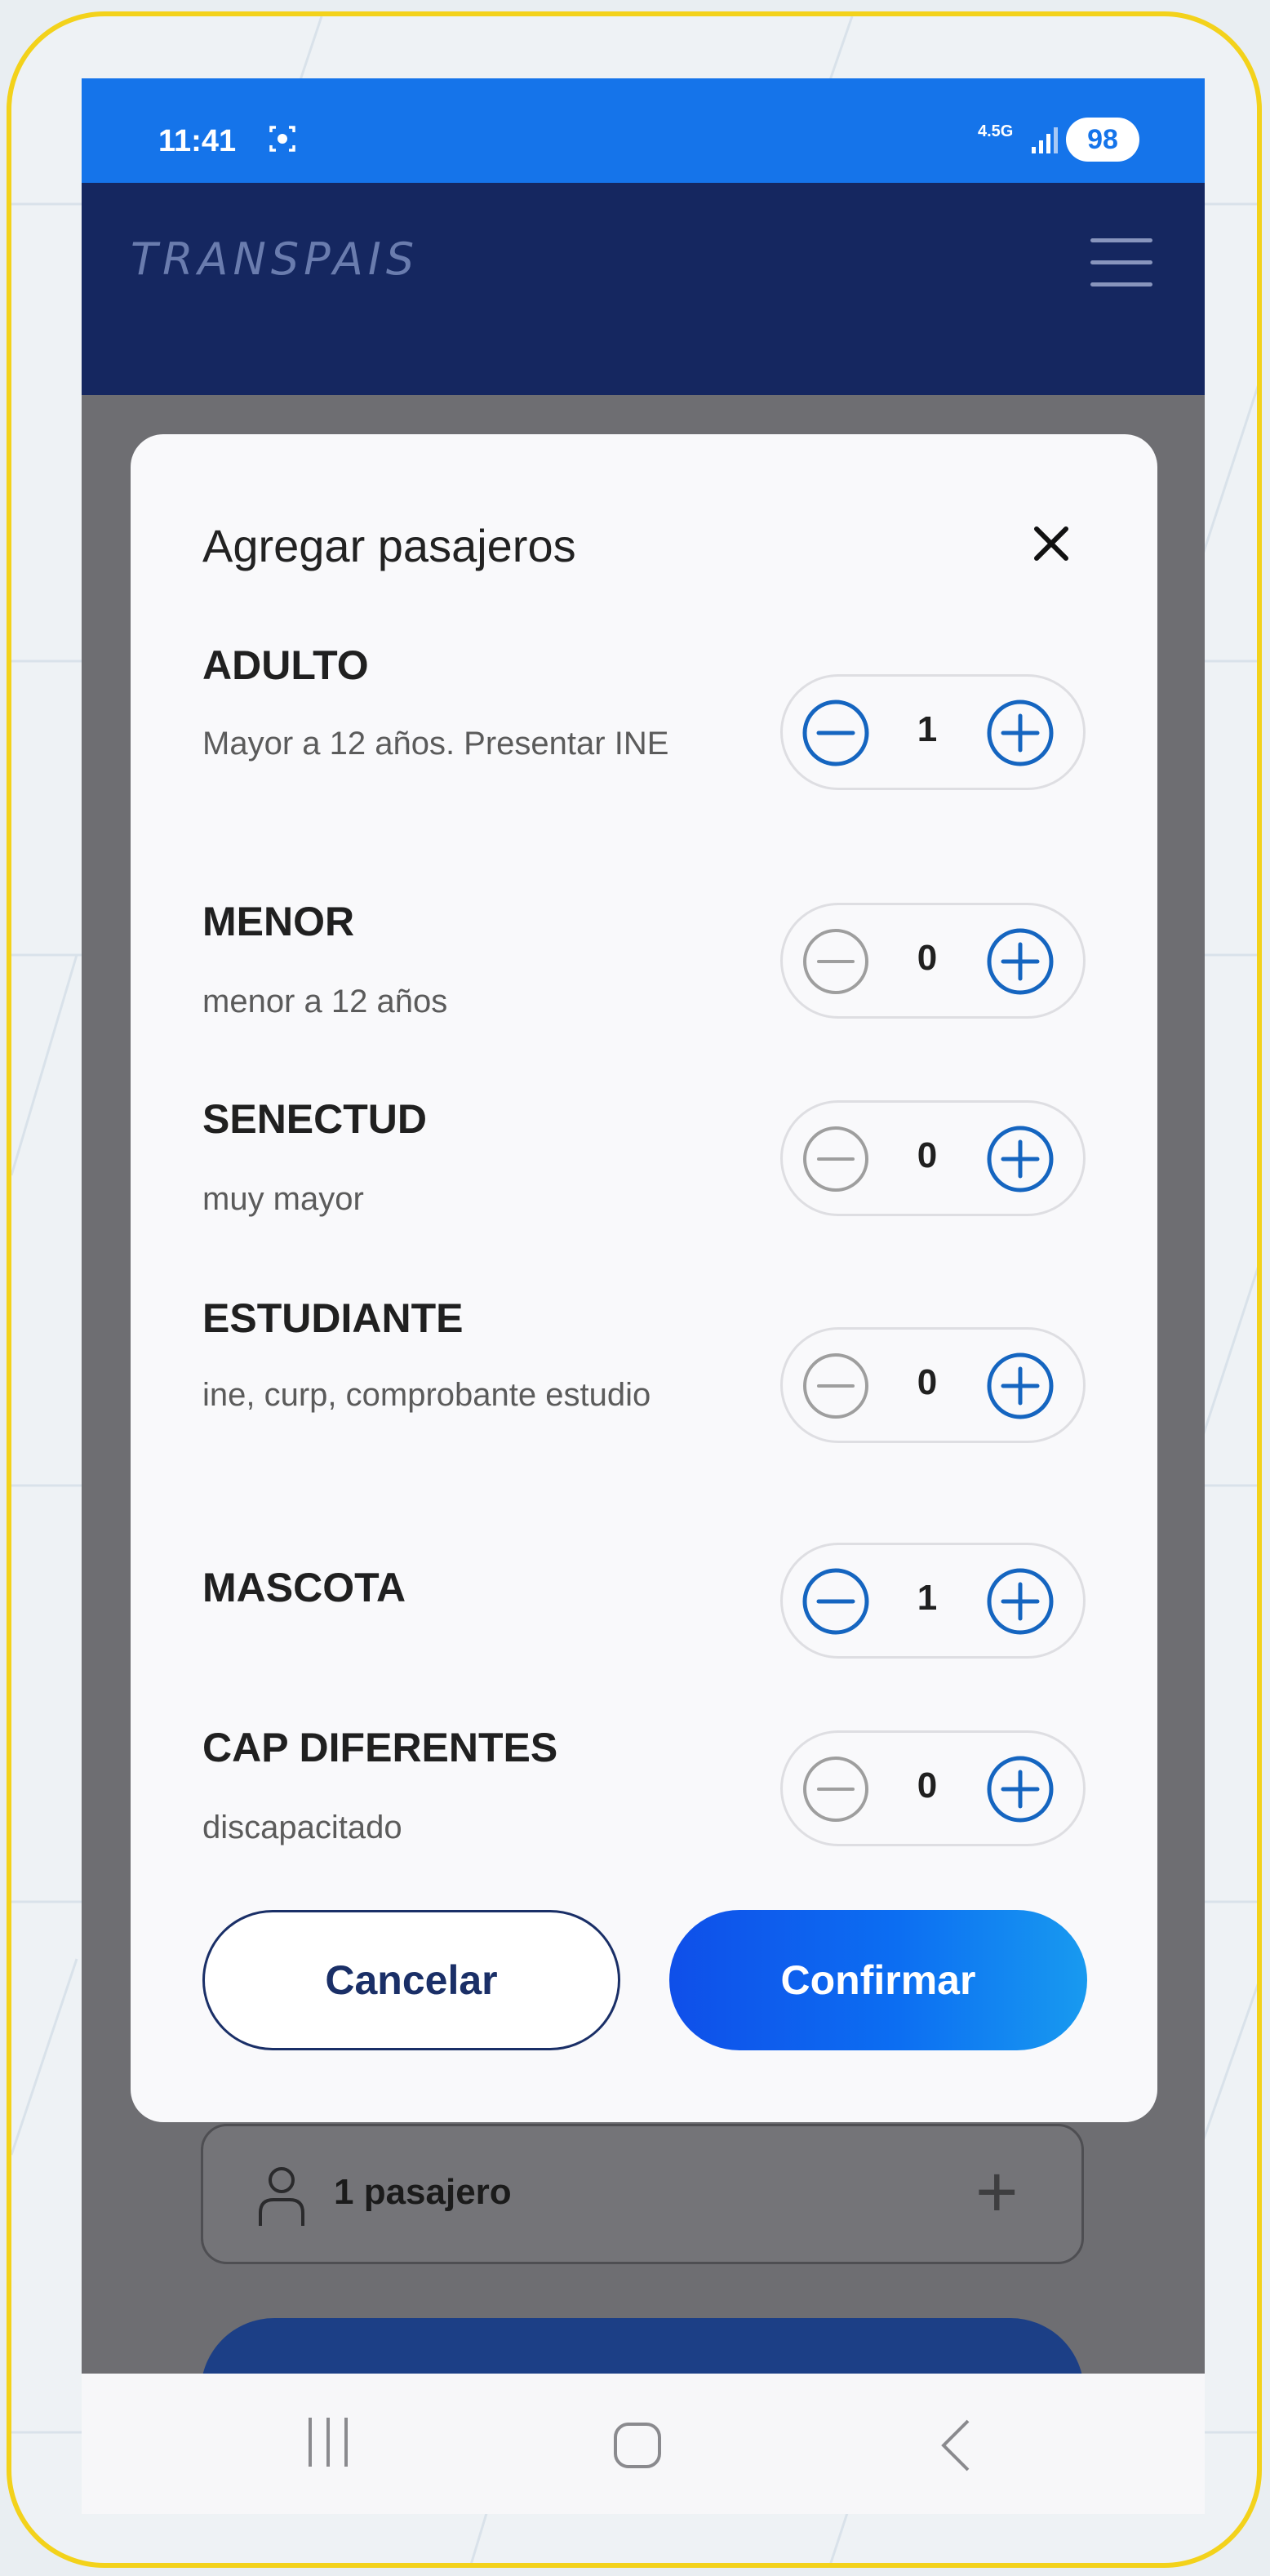  What do you see at coordinates (426, 1395) in the screenshot?
I see `passenger-type-description: ine, curp, comprobante estudio` at bounding box center [426, 1395].